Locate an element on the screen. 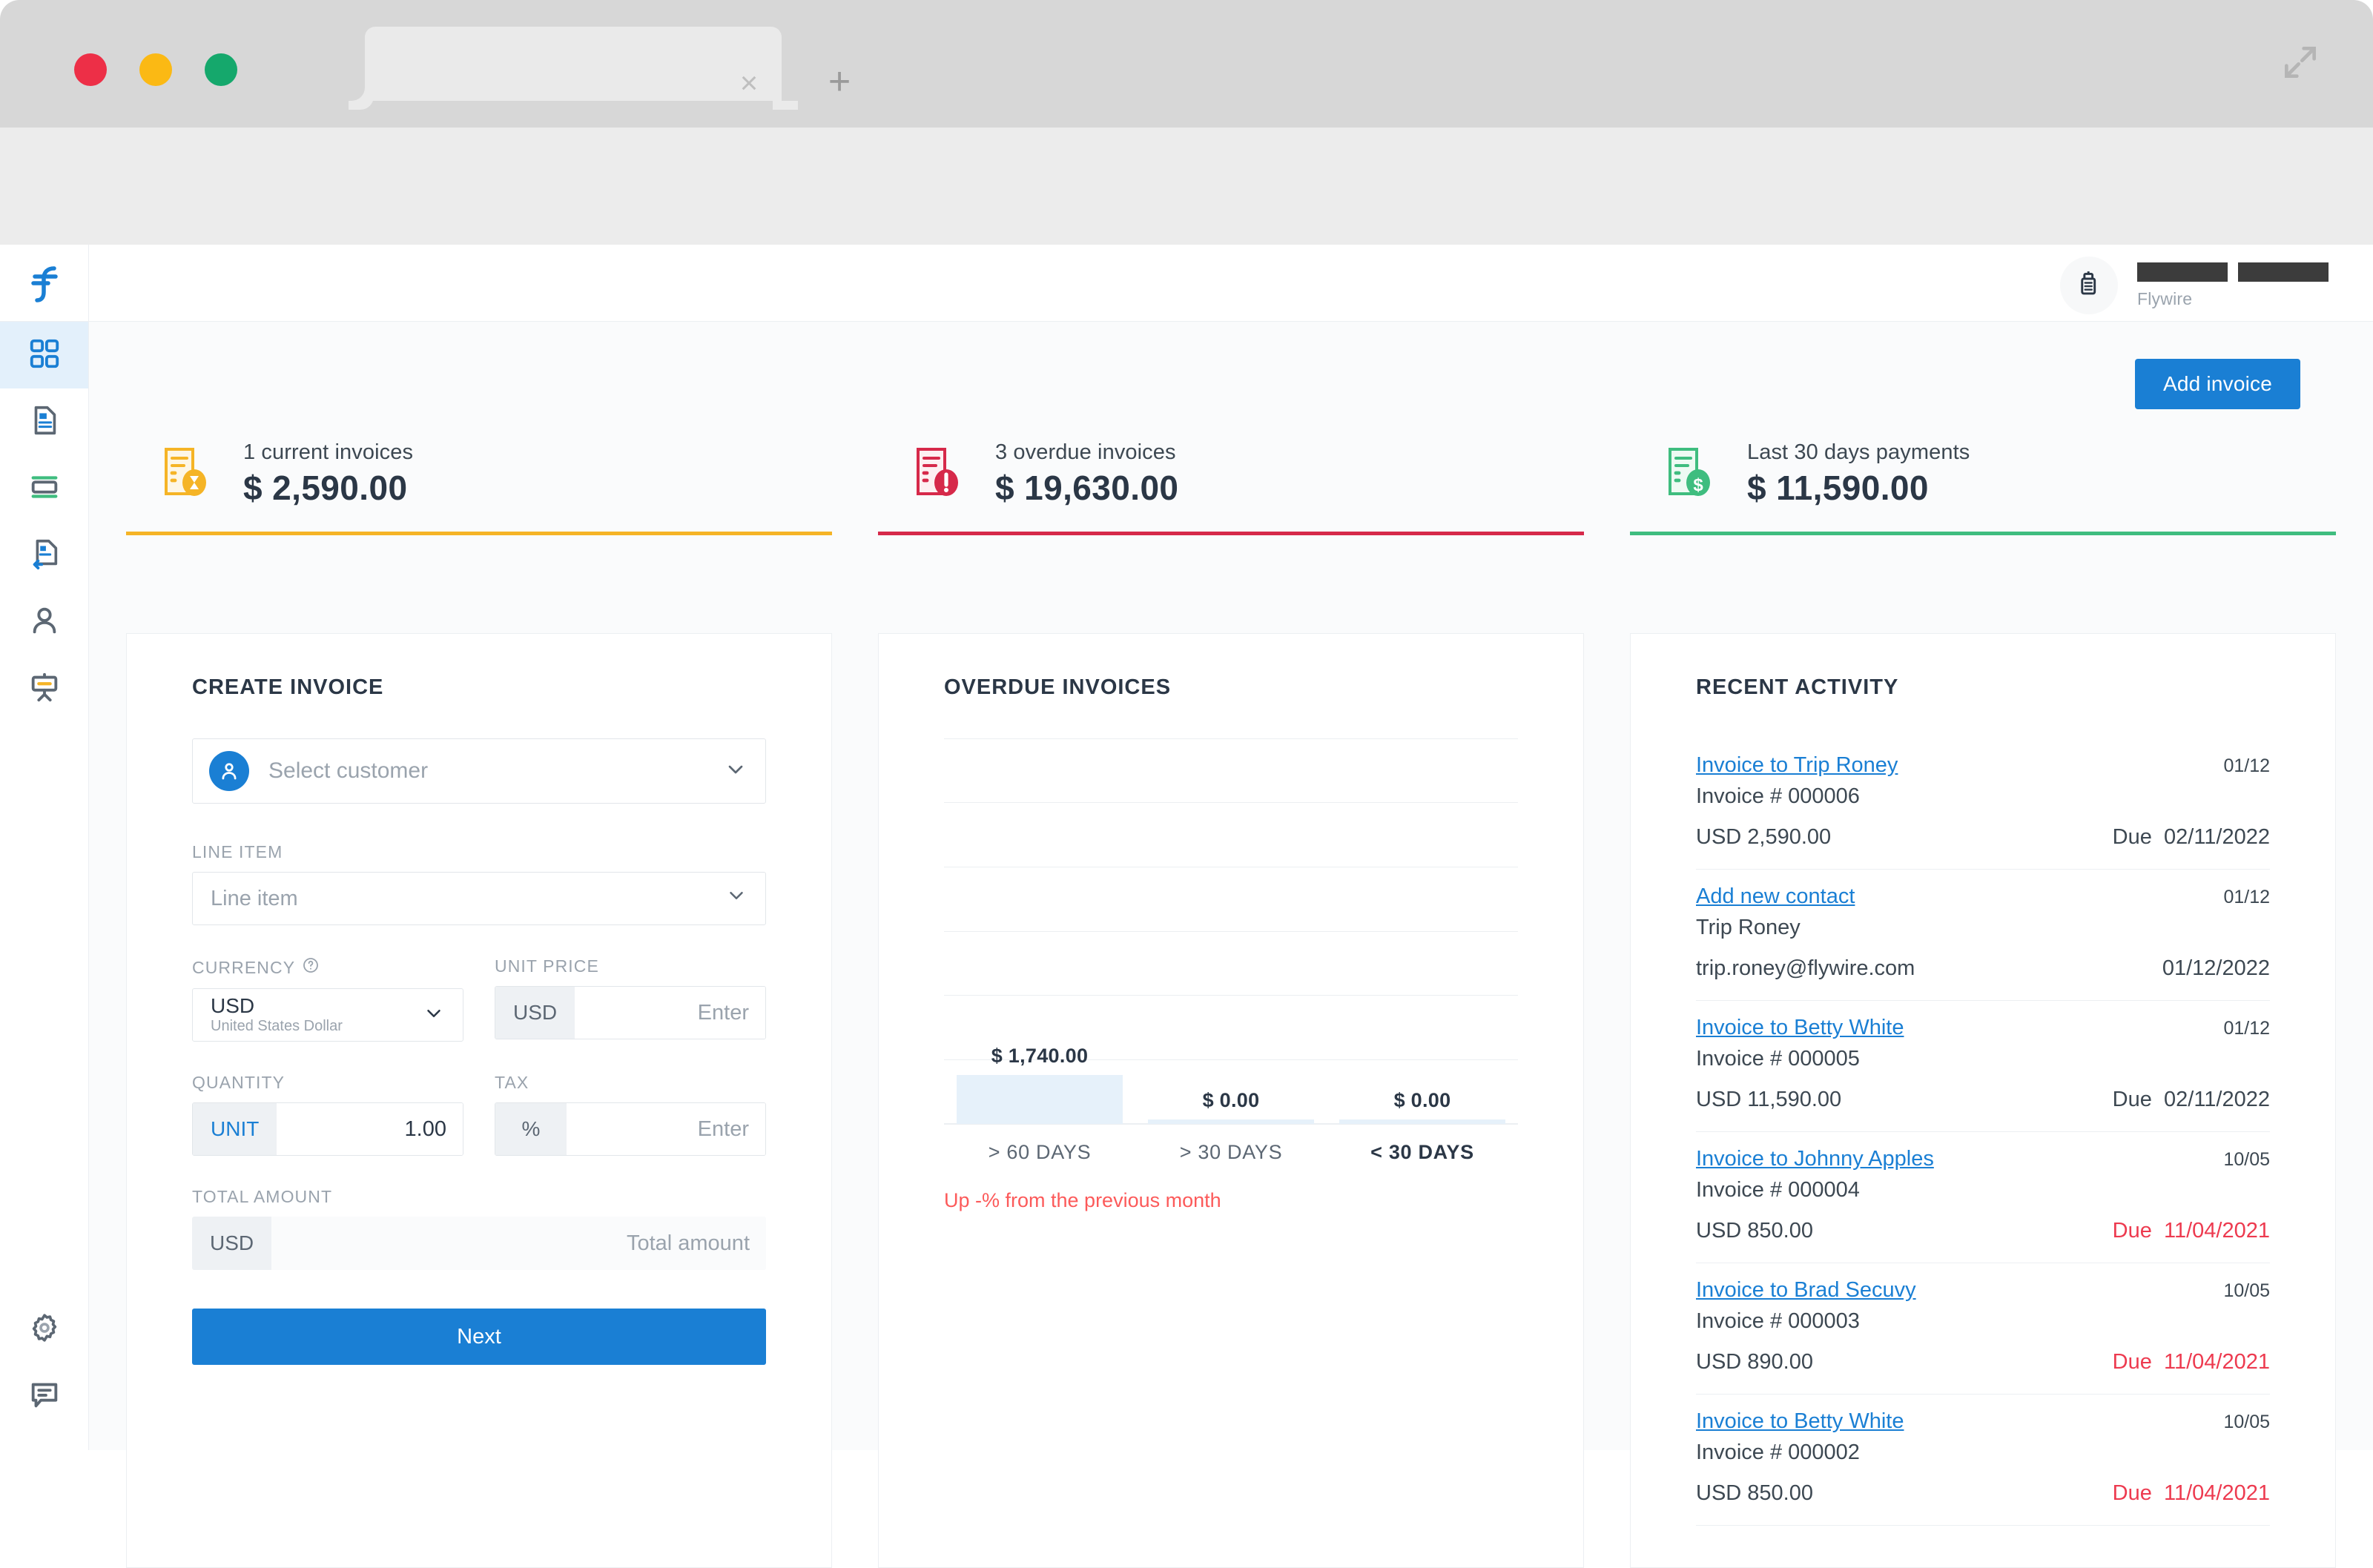 The width and height of the screenshot is (2373, 1568). activity-amount: USD 11,590.00 is located at coordinates (1769, 1099).